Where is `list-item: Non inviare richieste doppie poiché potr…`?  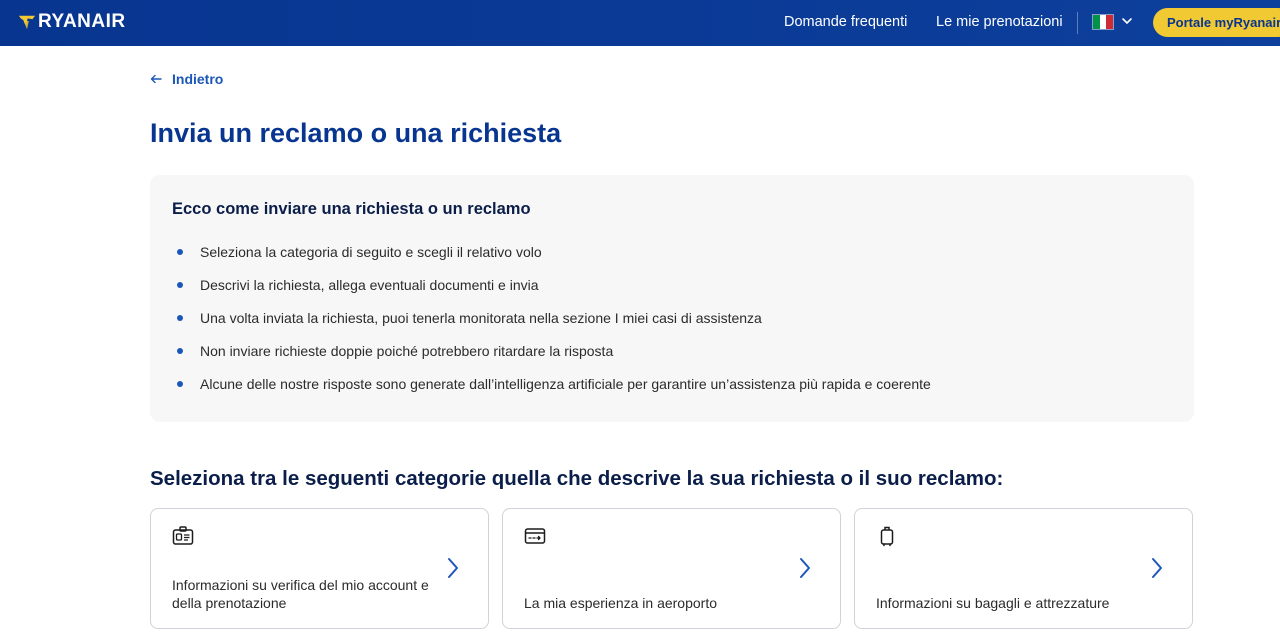
list-item: Non inviare richieste doppie poiché potr… is located at coordinates (551, 350).